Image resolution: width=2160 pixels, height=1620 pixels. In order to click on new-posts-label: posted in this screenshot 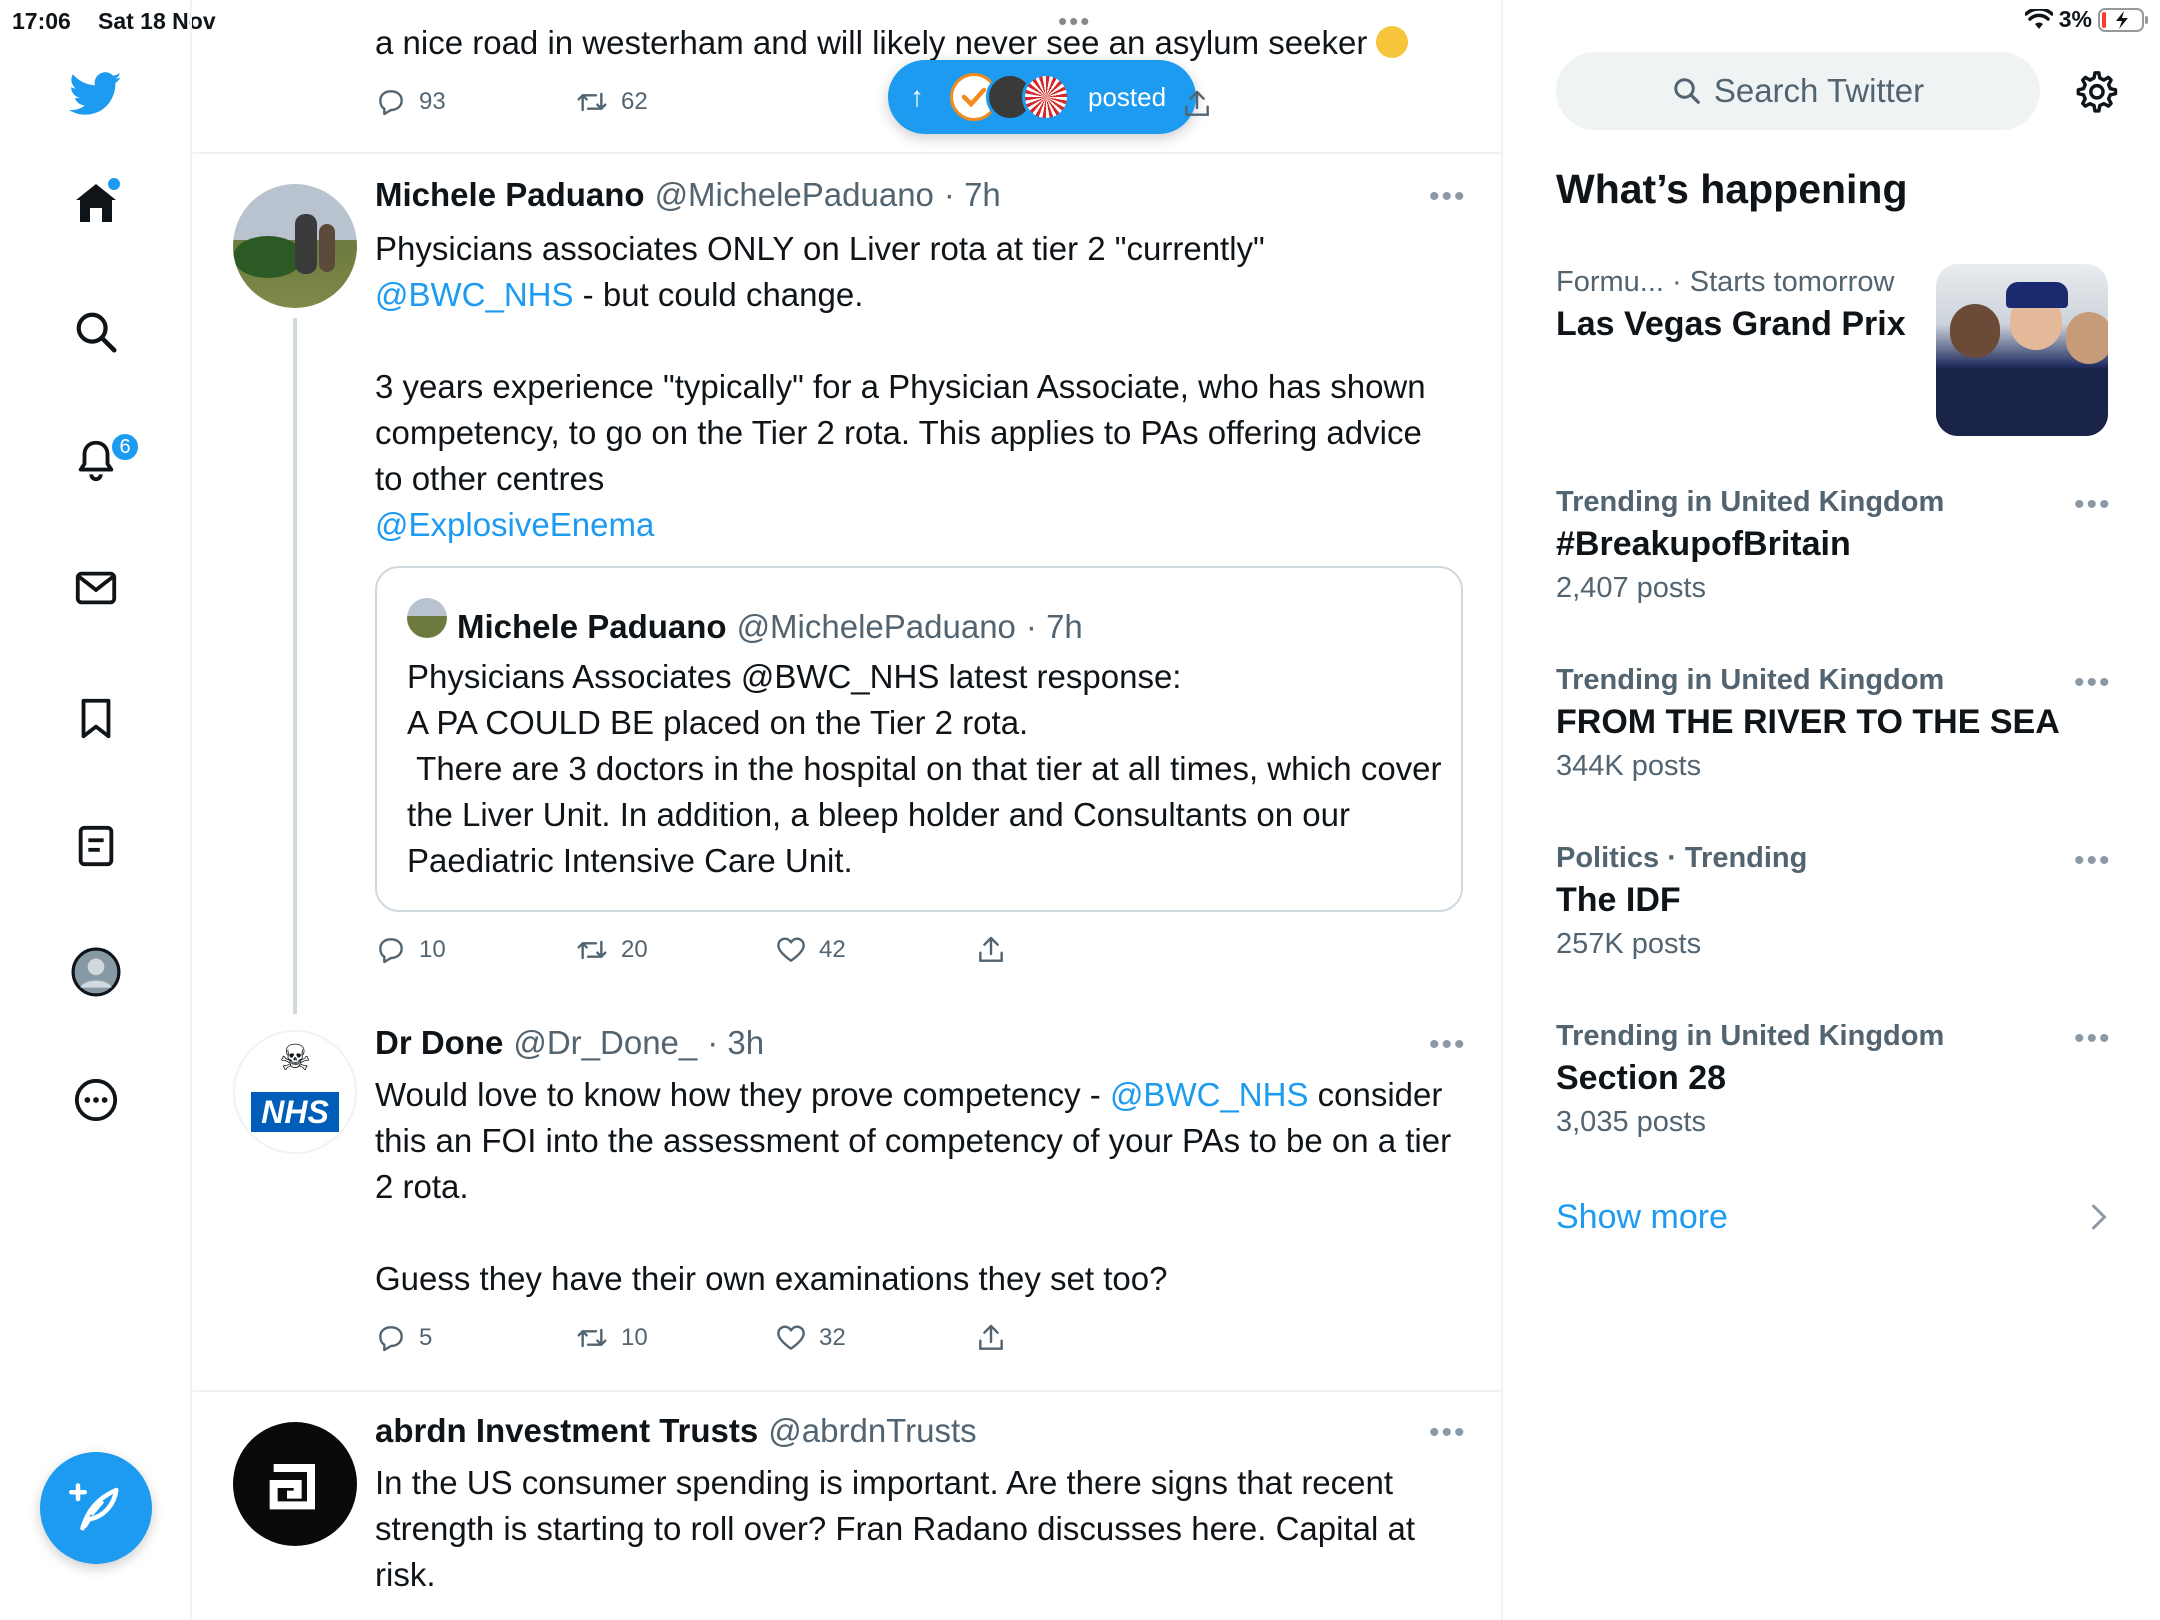, I will do `click(1127, 96)`.